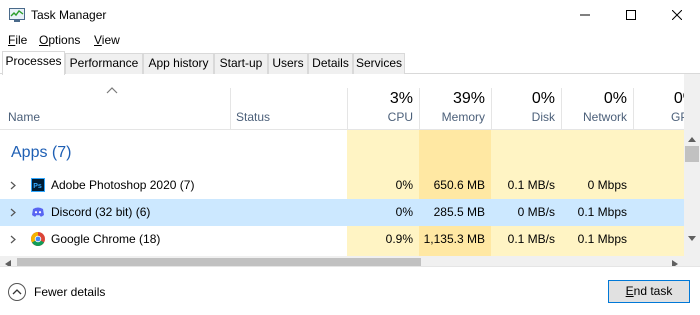  Describe the element at coordinates (112, 90) in the screenshot. I see `sort-ascending-icon` at that location.